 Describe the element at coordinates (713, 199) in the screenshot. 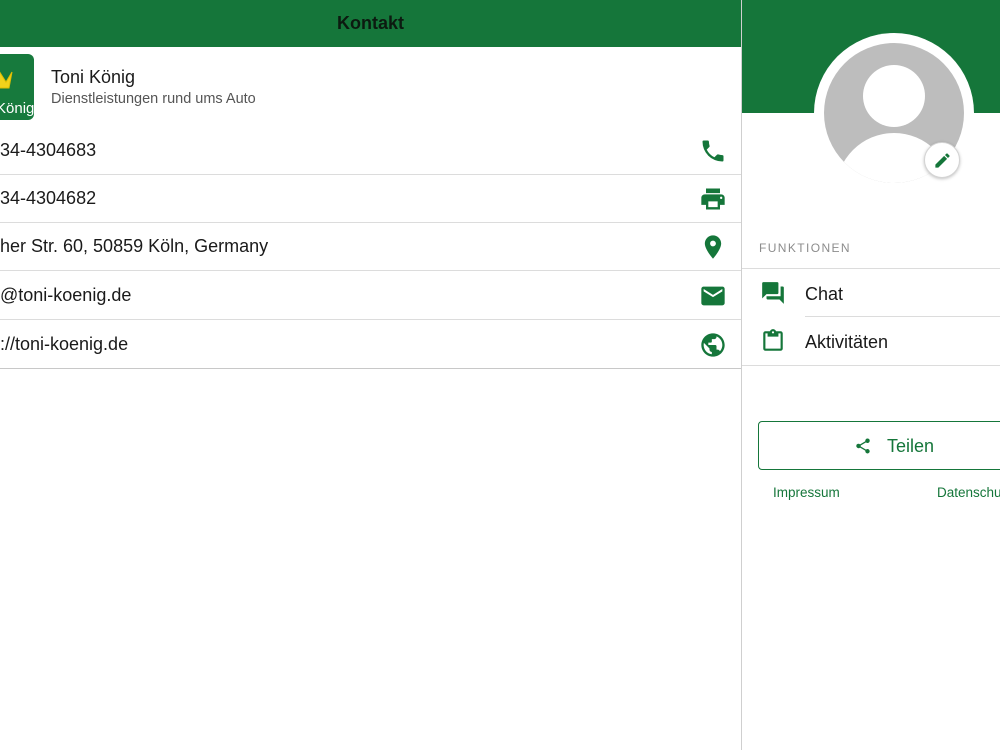

I see `printer-icon` at that location.